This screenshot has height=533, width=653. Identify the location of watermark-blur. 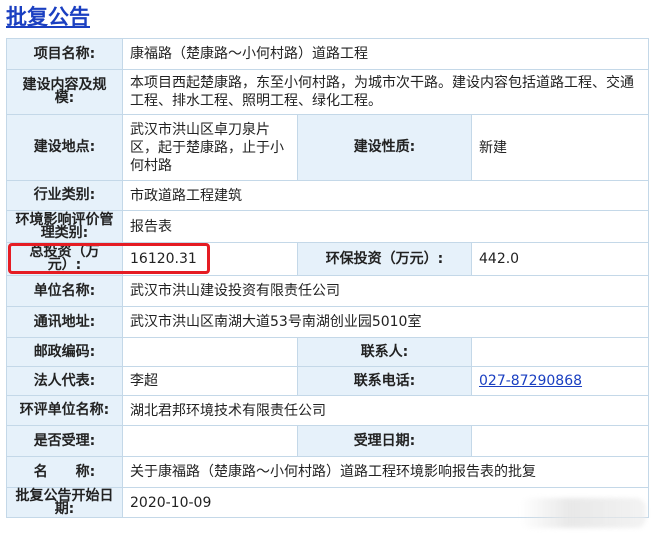
(583, 513).